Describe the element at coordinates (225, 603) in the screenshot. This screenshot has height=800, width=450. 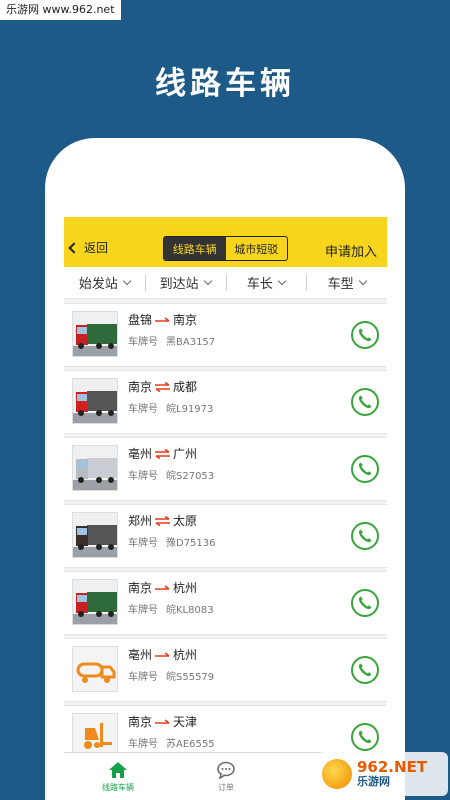
I see `vehicle-list-item: 南京 杭州车牌号 皖KL8083` at that location.